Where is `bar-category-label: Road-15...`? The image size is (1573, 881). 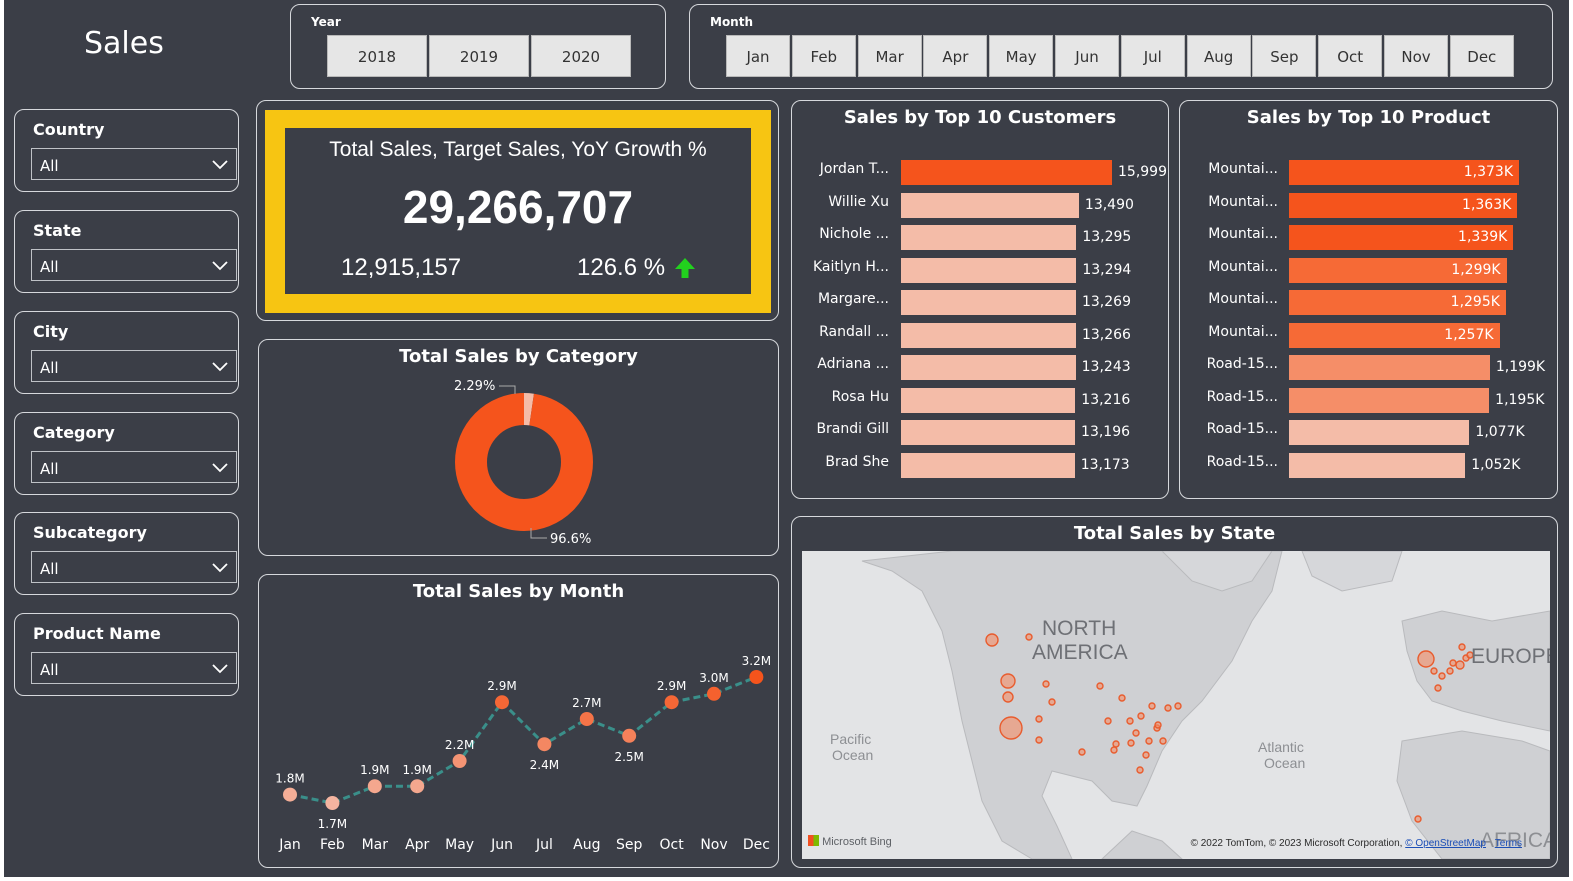
bar-category-label: Road-15... is located at coordinates (1242, 461).